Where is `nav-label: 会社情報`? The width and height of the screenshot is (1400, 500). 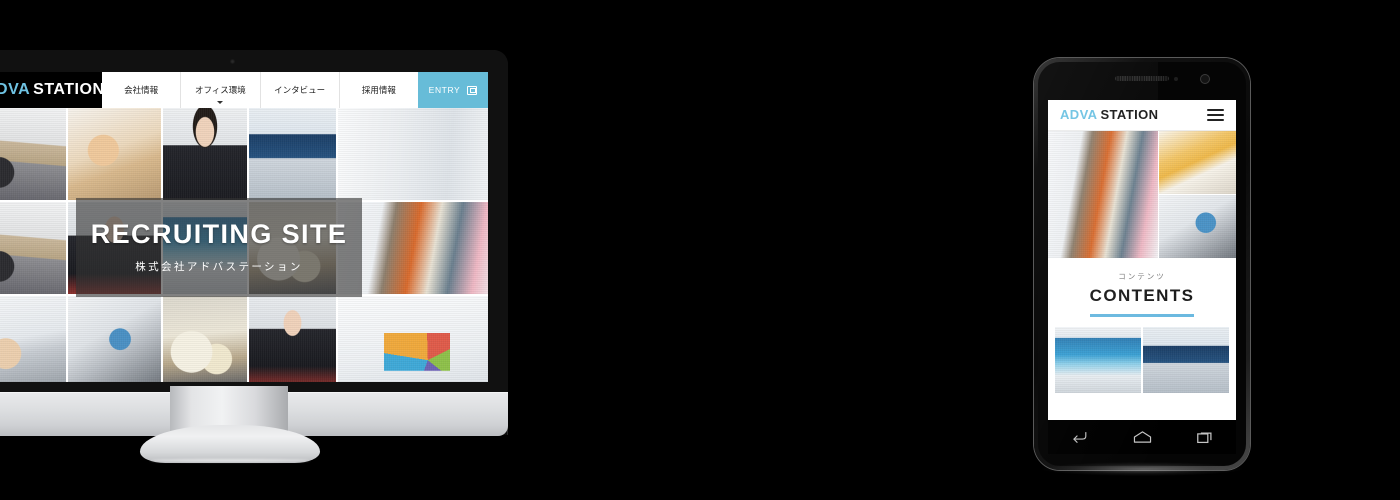
nav-label: 会社情報 is located at coordinates (141, 90).